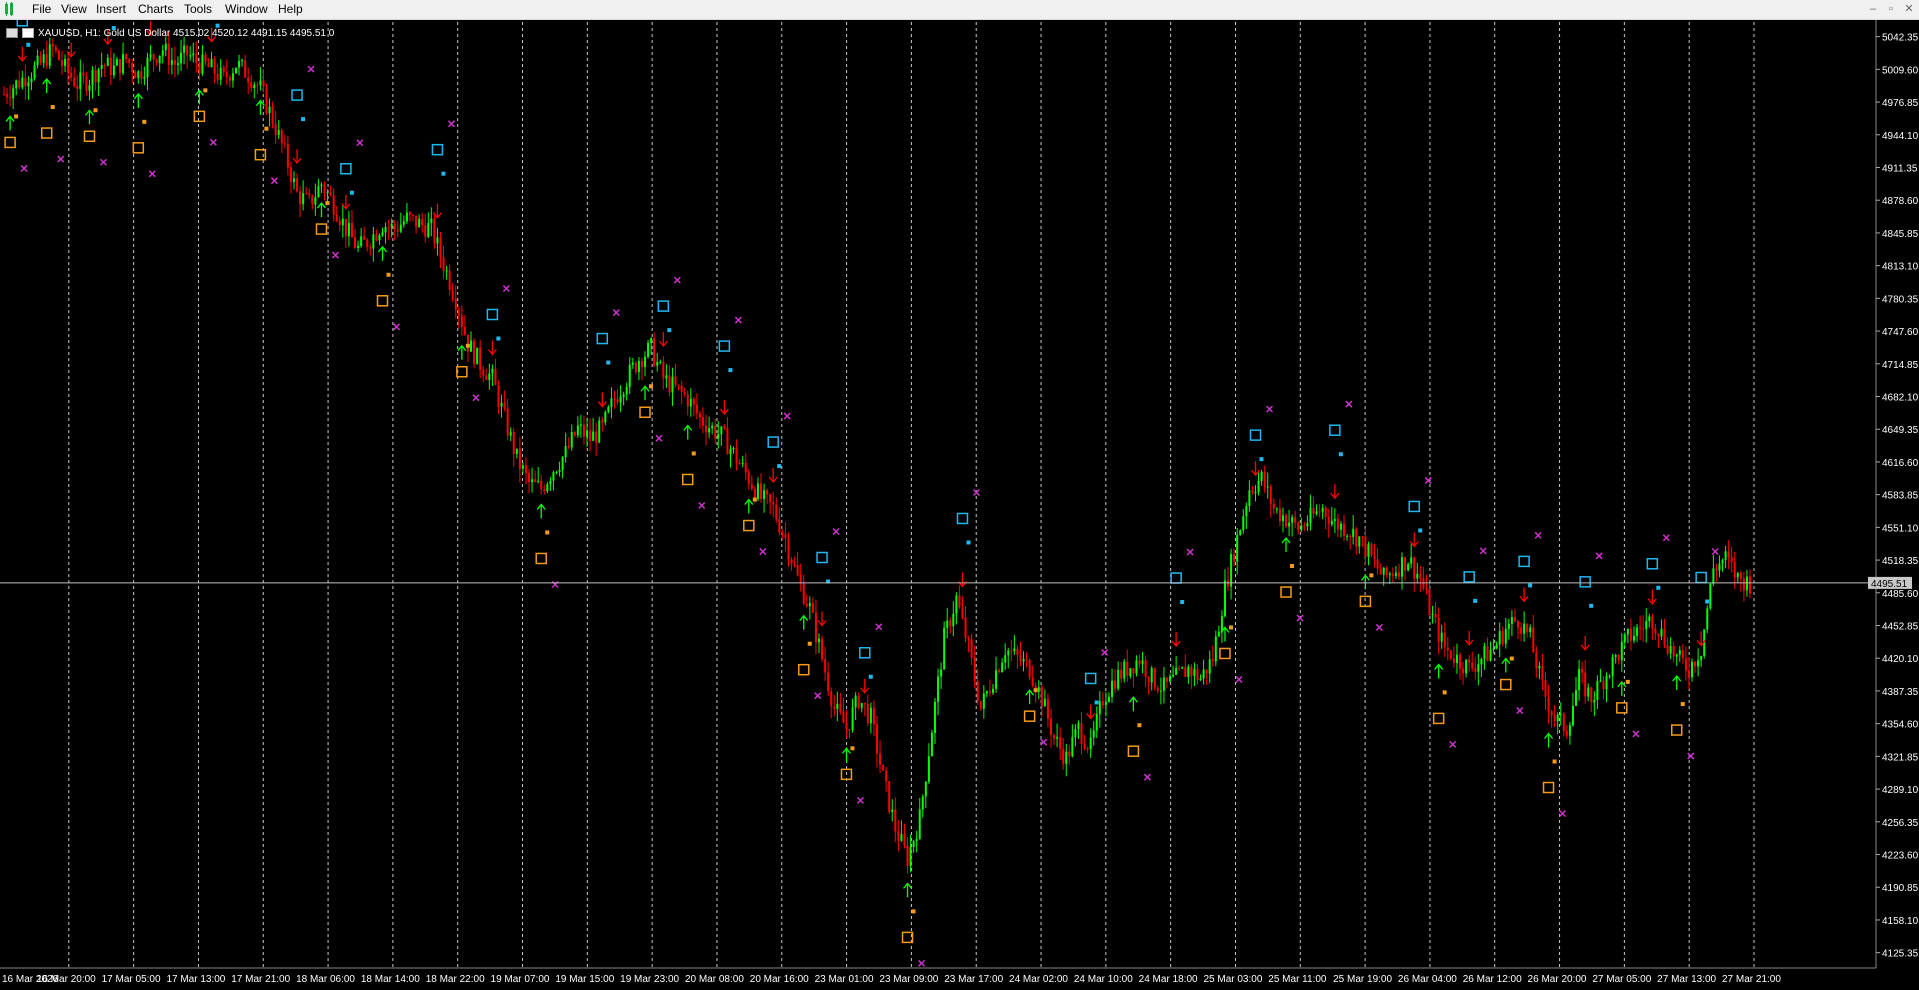 The height and width of the screenshot is (990, 1919). What do you see at coordinates (1909, 9) in the screenshot?
I see `close-button: ✕` at bounding box center [1909, 9].